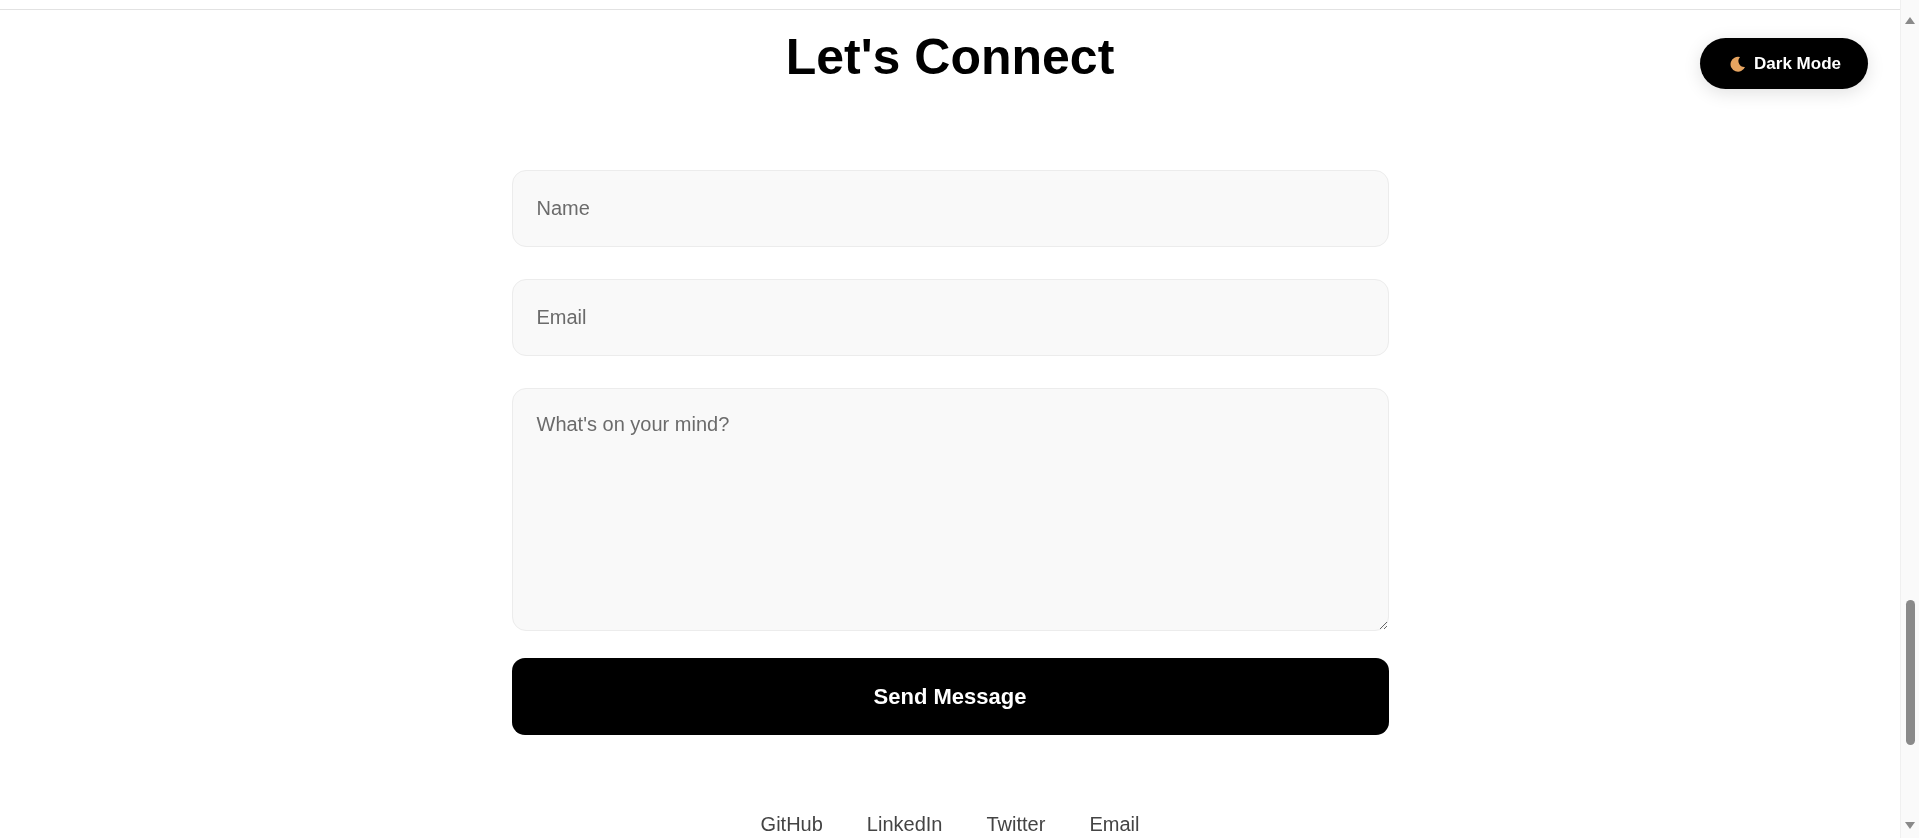 This screenshot has width=1919, height=838. I want to click on footer-link: LinkedIn, so click(904, 824).